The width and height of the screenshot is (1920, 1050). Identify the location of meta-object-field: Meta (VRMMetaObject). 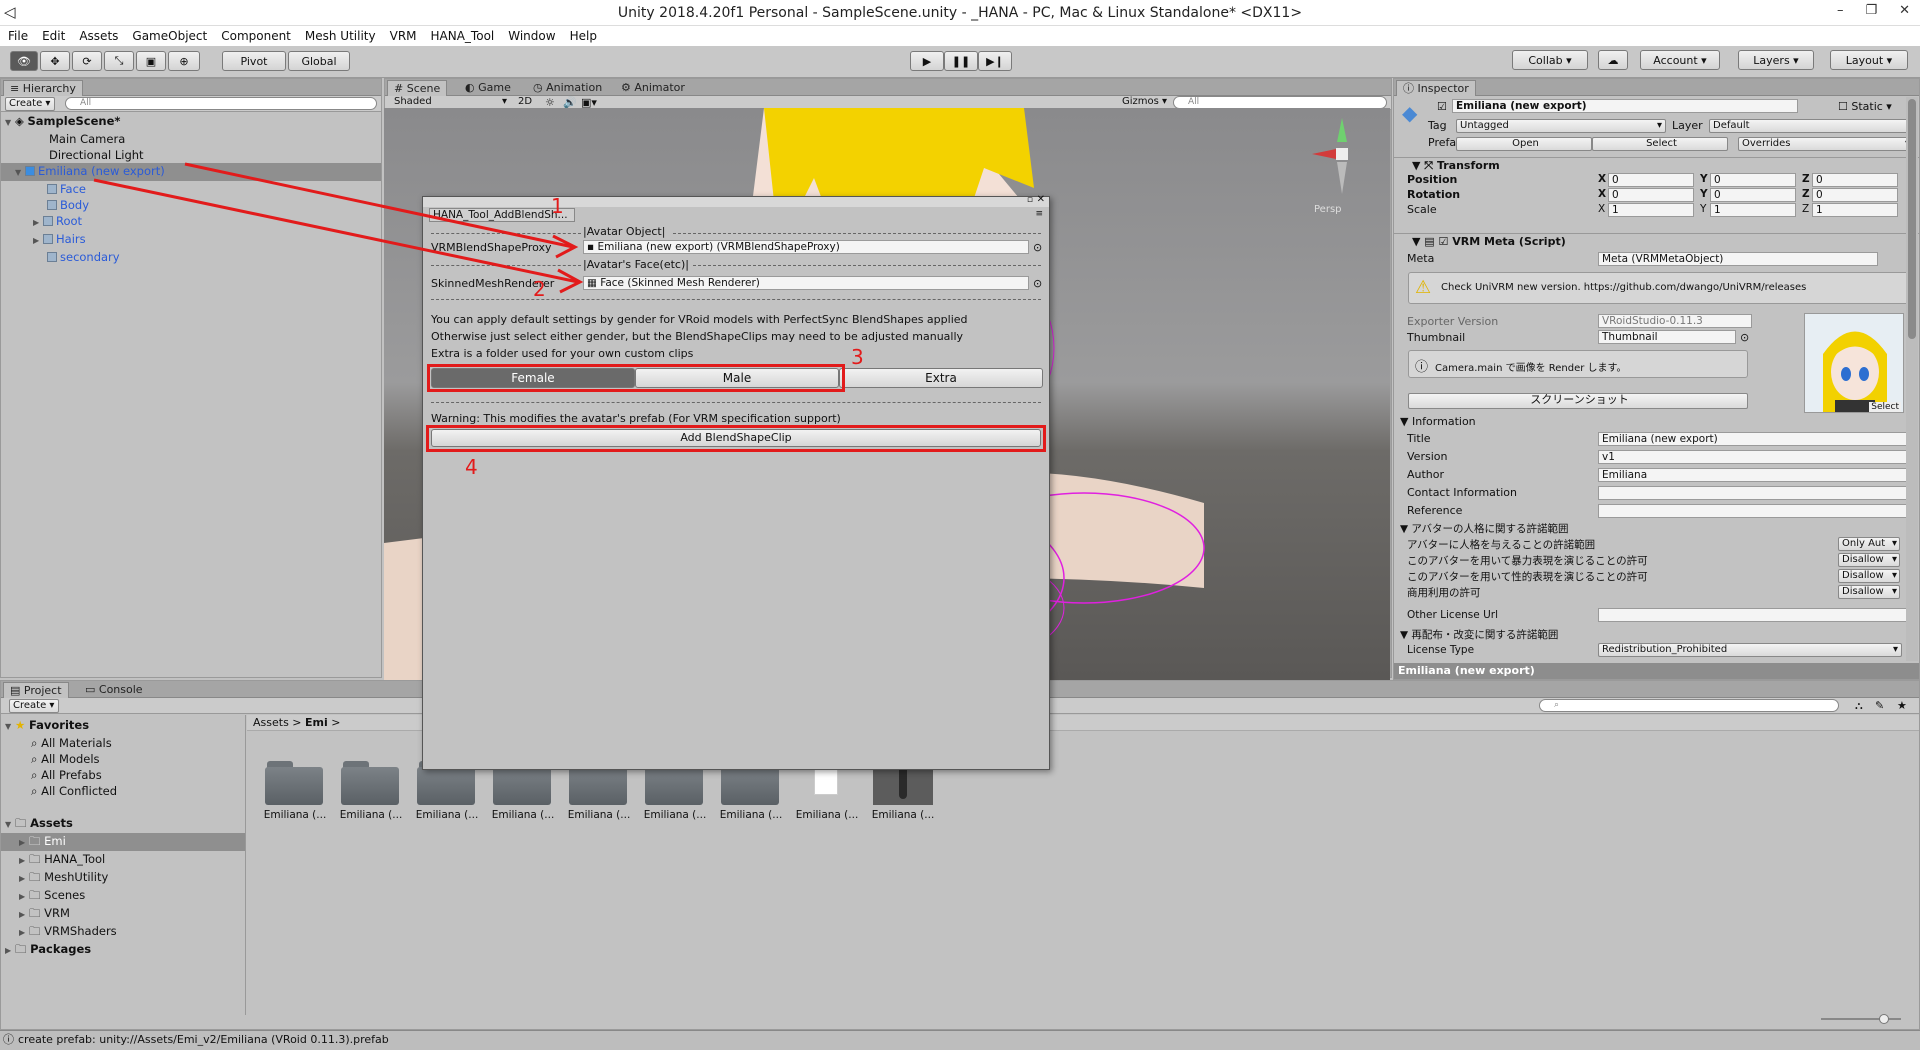
(1738, 259).